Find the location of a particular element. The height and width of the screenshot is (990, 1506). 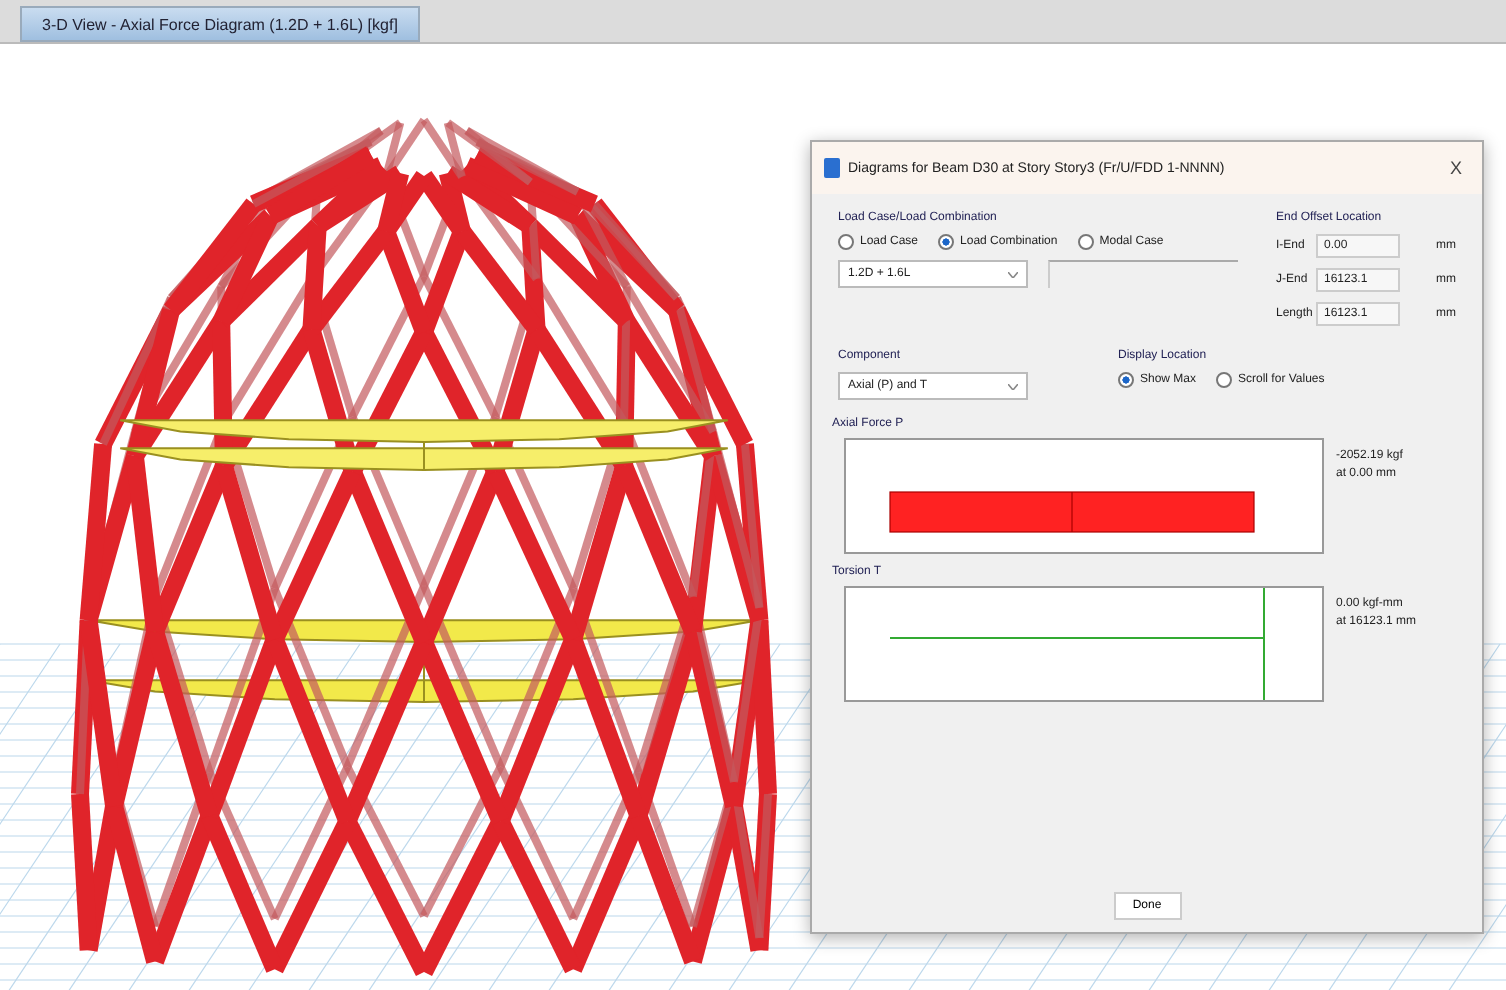

app-icon is located at coordinates (832, 168).